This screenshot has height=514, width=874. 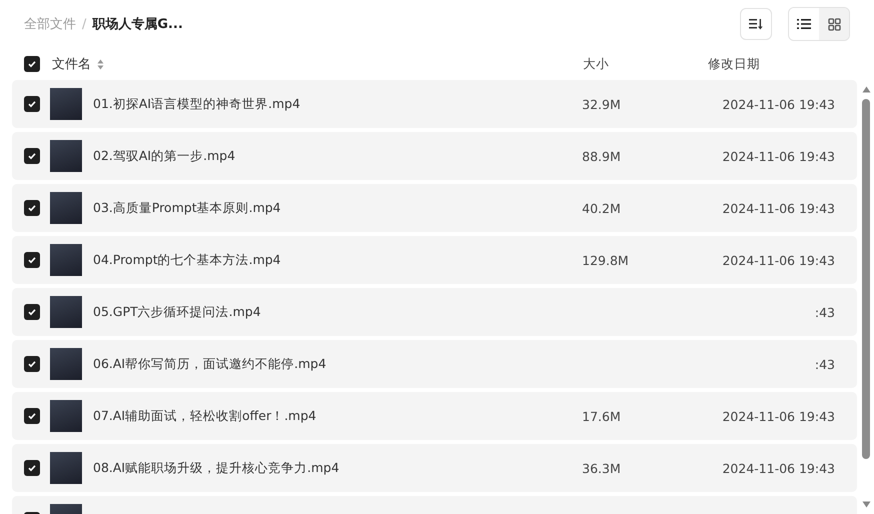 I want to click on file-size: 129.8M, so click(x=606, y=260).